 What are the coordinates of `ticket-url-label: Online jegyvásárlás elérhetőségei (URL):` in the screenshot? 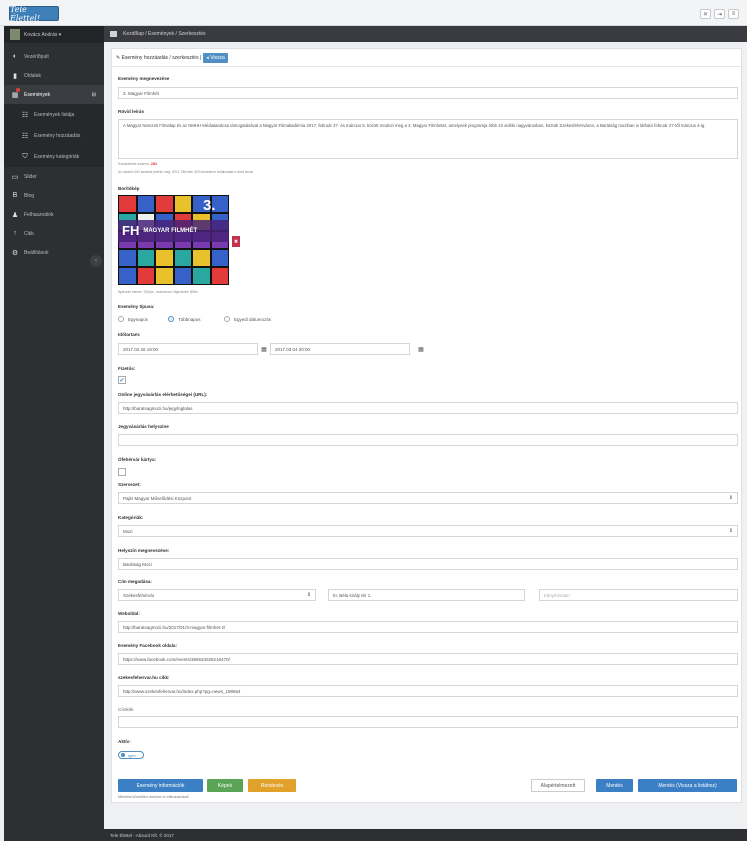 It's located at (163, 394).